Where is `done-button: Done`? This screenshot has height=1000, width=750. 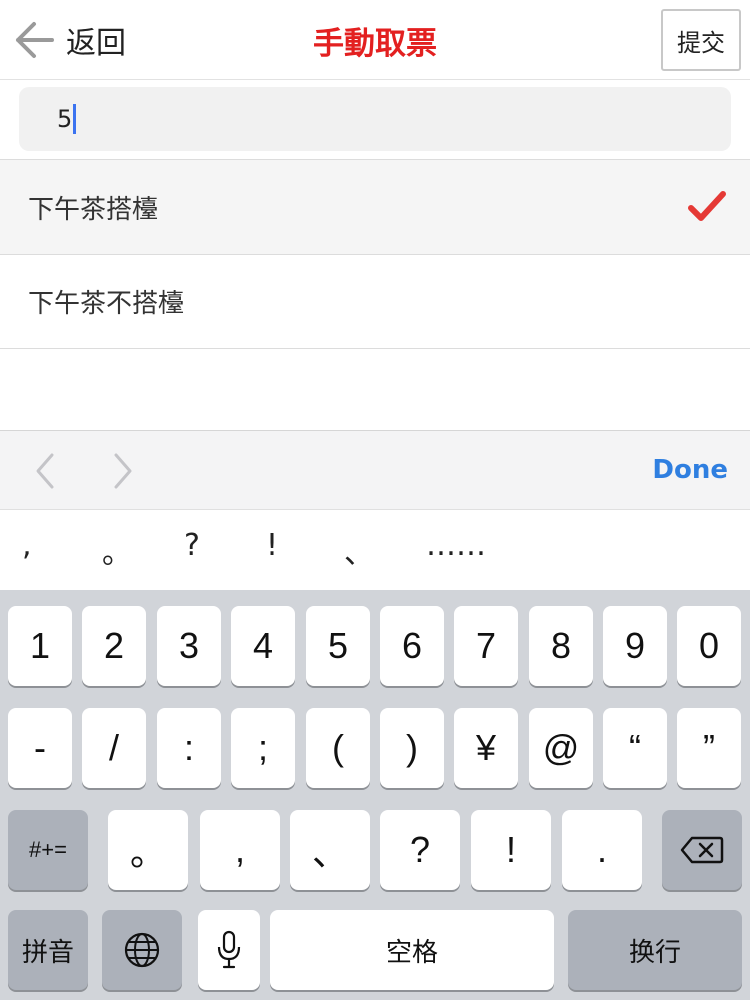 done-button: Done is located at coordinates (690, 470).